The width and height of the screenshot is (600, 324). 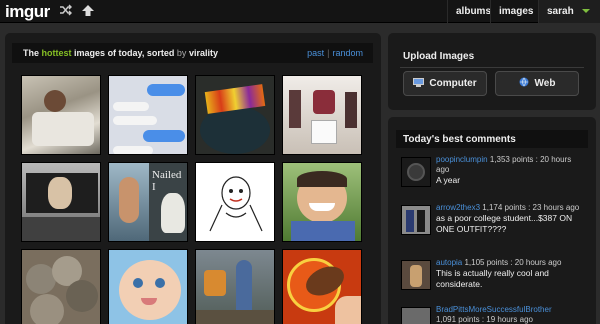 What do you see at coordinates (513, 262) in the screenshot?
I see `comment-meta: 1,105 points : 20 hours ago` at bounding box center [513, 262].